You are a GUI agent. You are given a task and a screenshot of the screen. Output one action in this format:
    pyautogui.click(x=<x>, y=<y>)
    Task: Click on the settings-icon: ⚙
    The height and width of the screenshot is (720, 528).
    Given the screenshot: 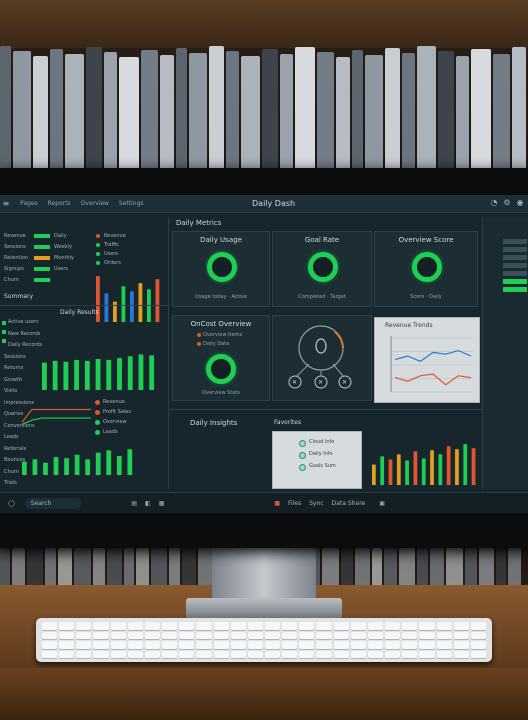 What is the action you would take?
    pyautogui.click(x=507, y=202)
    